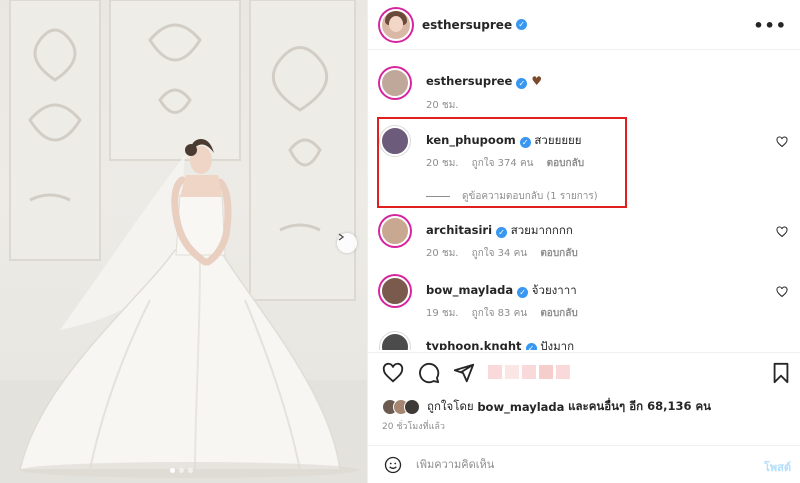 The height and width of the screenshot is (483, 800). Describe the element at coordinates (467, 25) in the screenshot. I see `author-username: esthersupree` at that location.